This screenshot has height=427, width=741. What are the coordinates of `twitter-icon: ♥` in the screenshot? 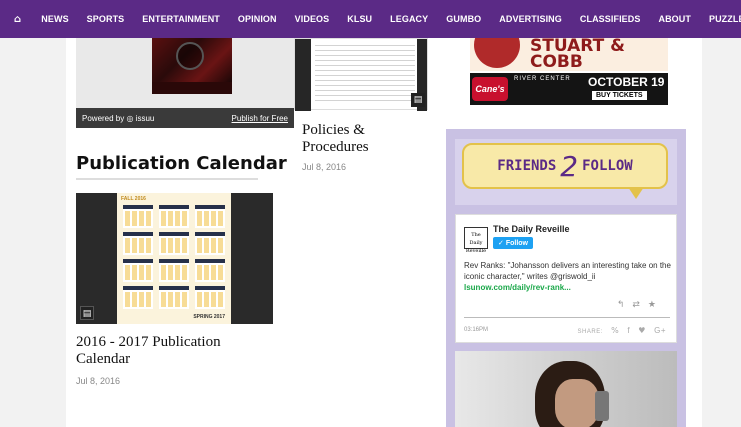 It's located at (642, 330).